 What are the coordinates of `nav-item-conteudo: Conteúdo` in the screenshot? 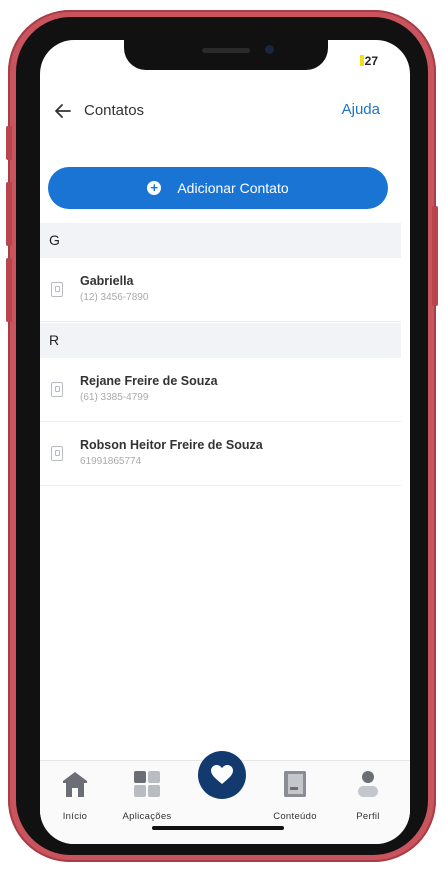 It's located at (295, 795).